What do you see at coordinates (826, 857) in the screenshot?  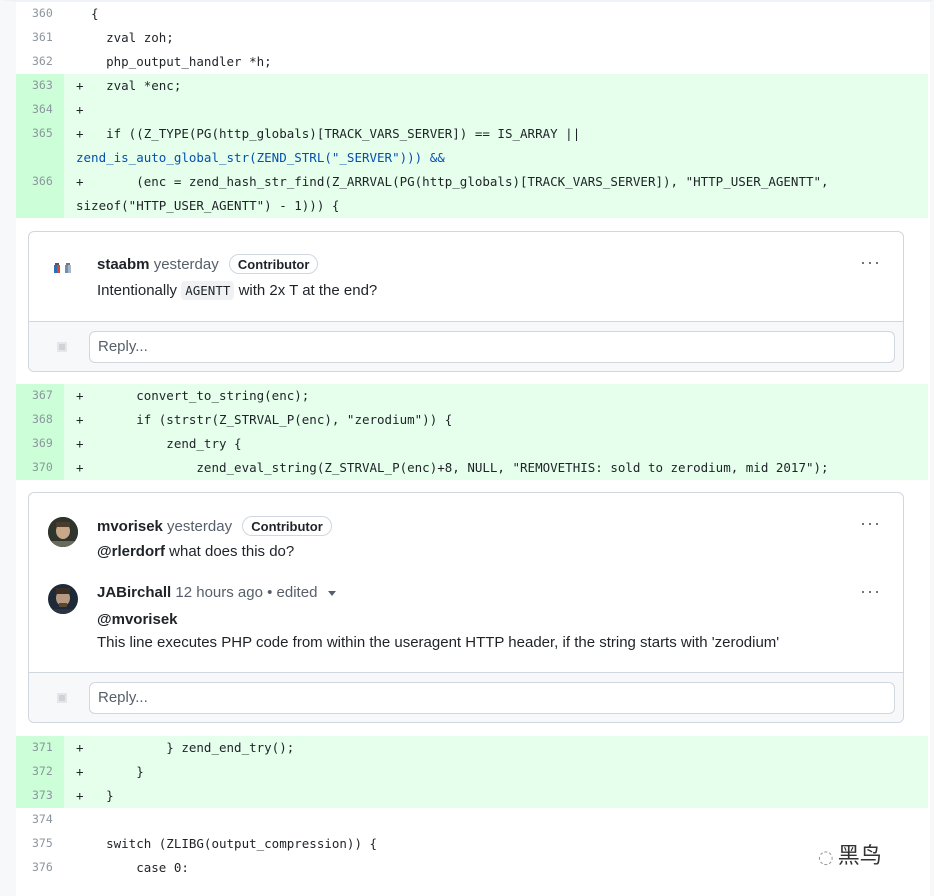 I see `wechat-icon: ◌` at bounding box center [826, 857].